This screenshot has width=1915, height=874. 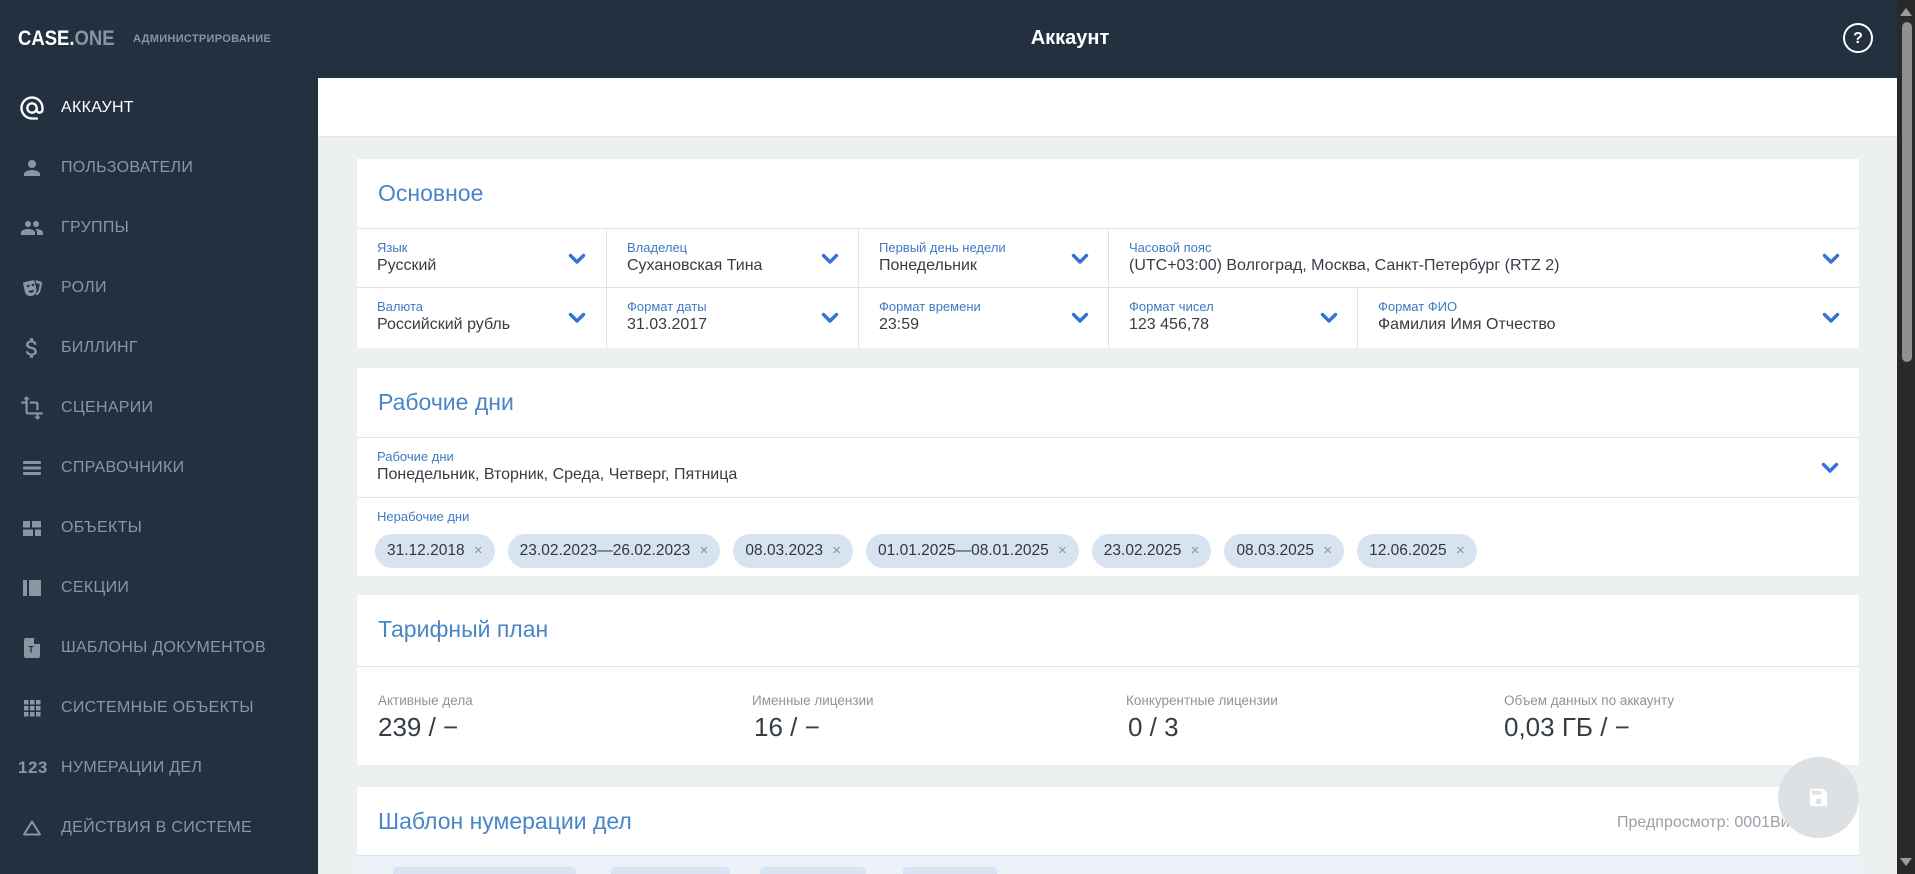 I want to click on svg-text: T, so click(x=31, y=650).